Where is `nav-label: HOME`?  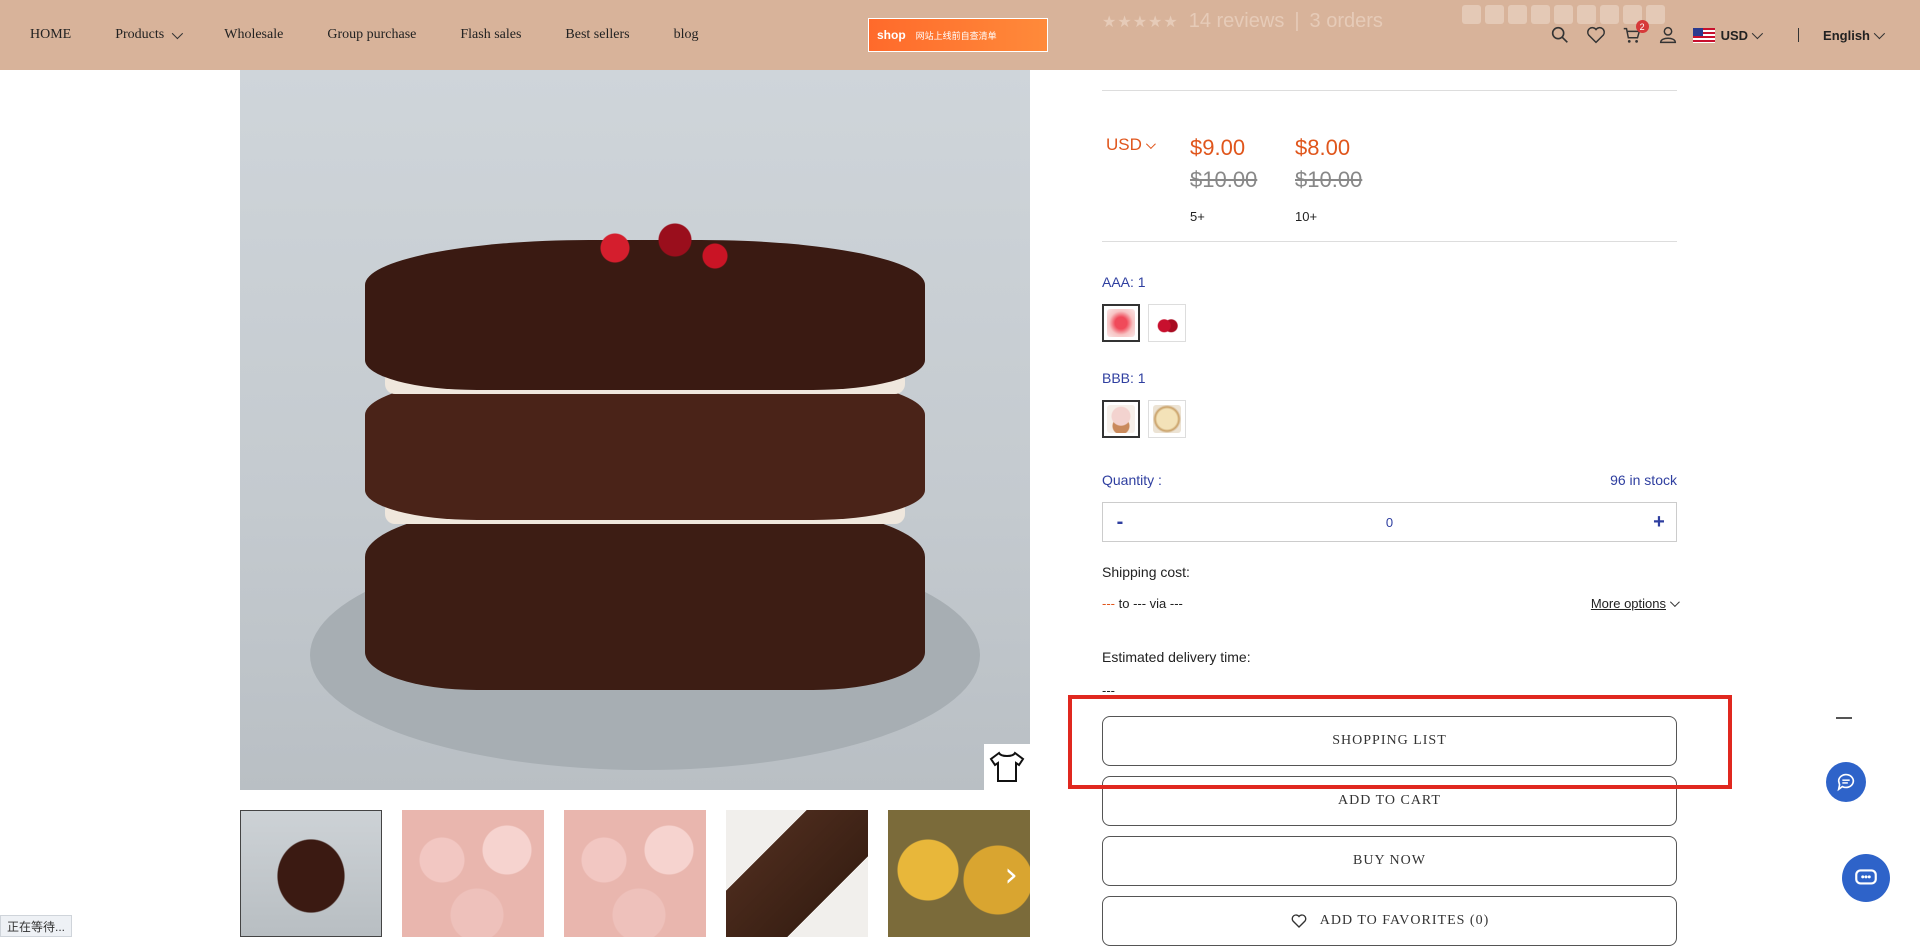 nav-label: HOME is located at coordinates (51, 34).